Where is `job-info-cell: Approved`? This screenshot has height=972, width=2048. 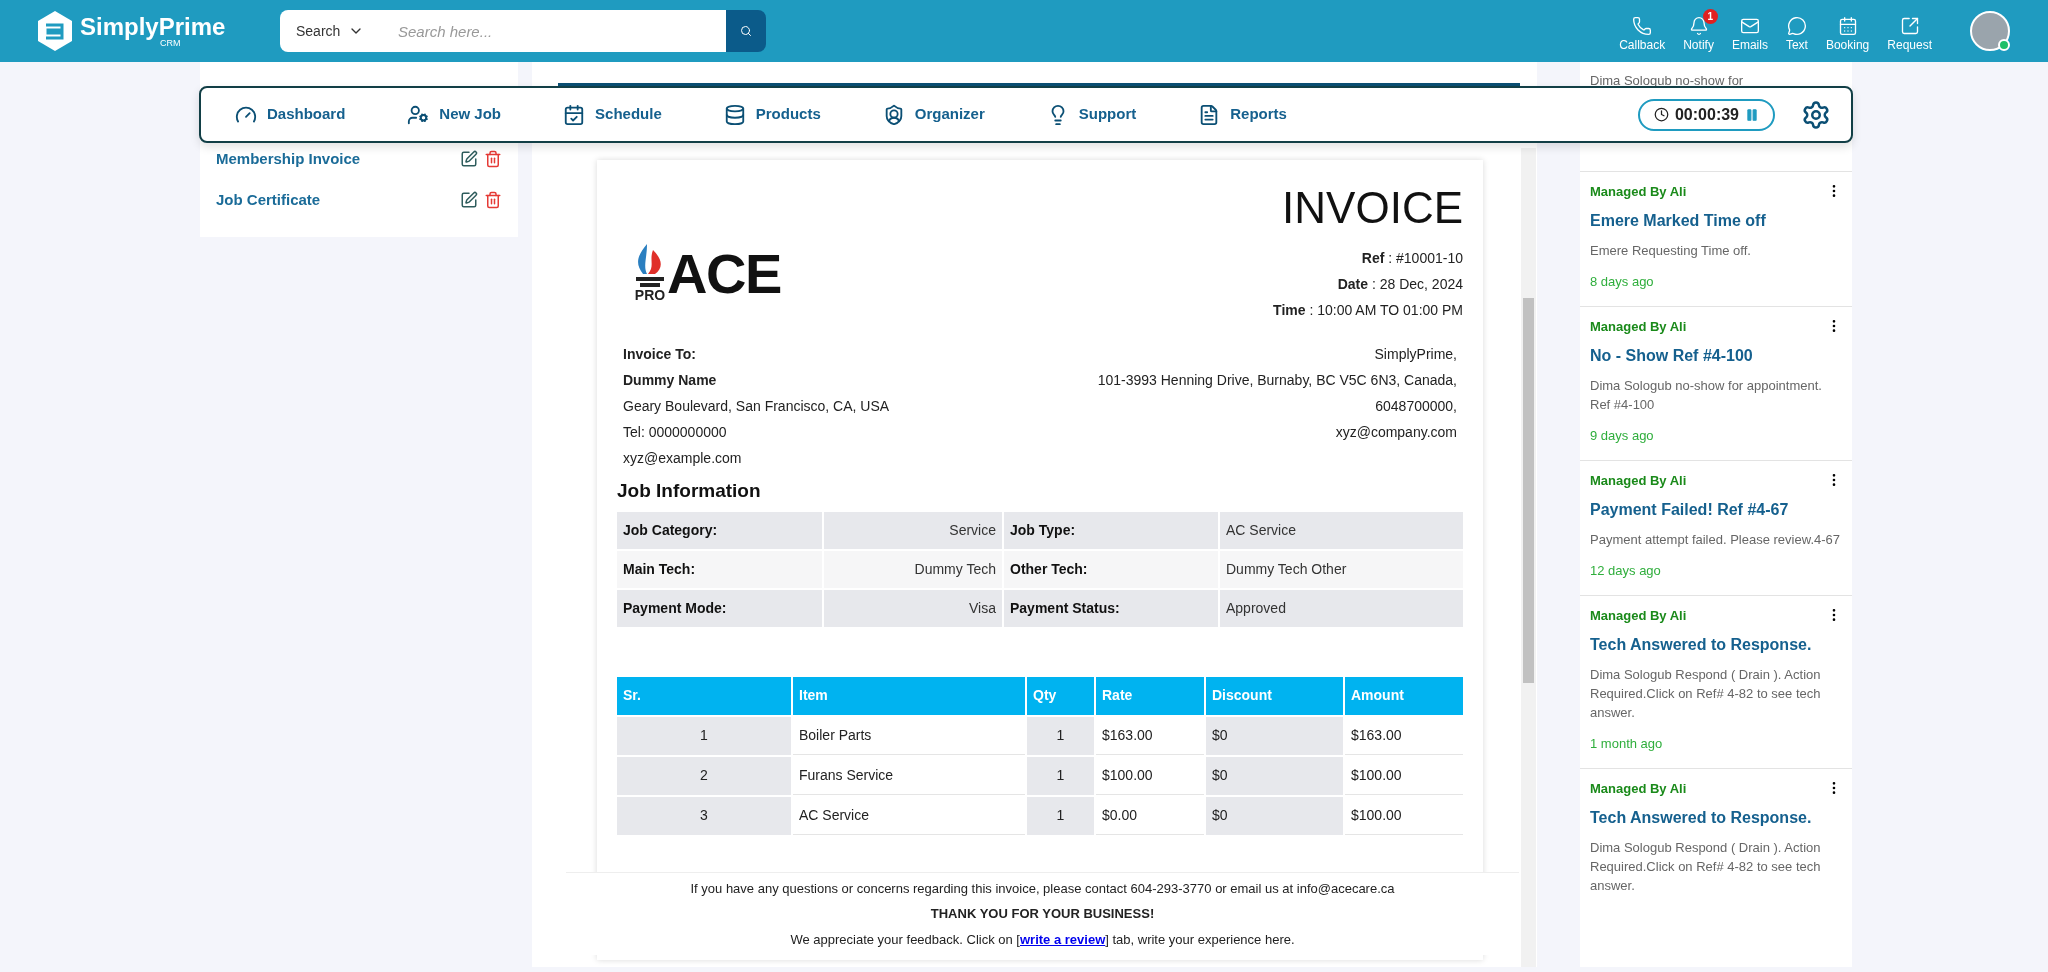 job-info-cell: Approved is located at coordinates (1341, 608).